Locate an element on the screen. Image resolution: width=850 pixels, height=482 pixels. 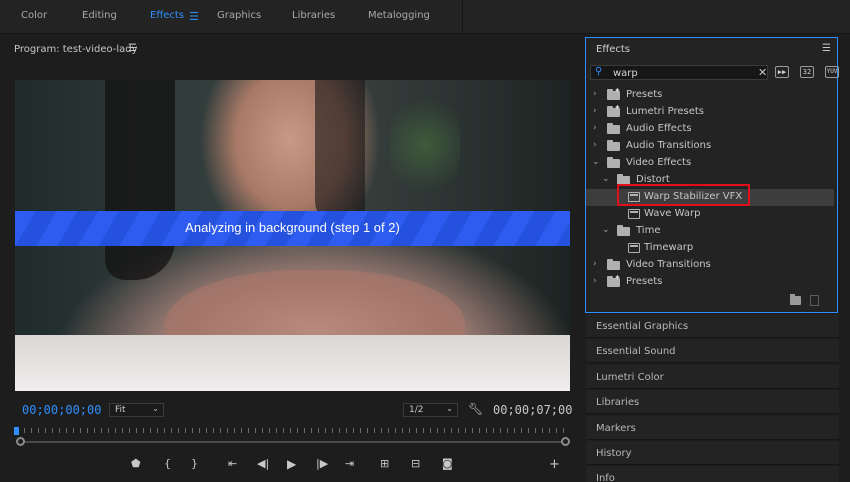
effects-panel-title: Effects is located at coordinates (613, 49).